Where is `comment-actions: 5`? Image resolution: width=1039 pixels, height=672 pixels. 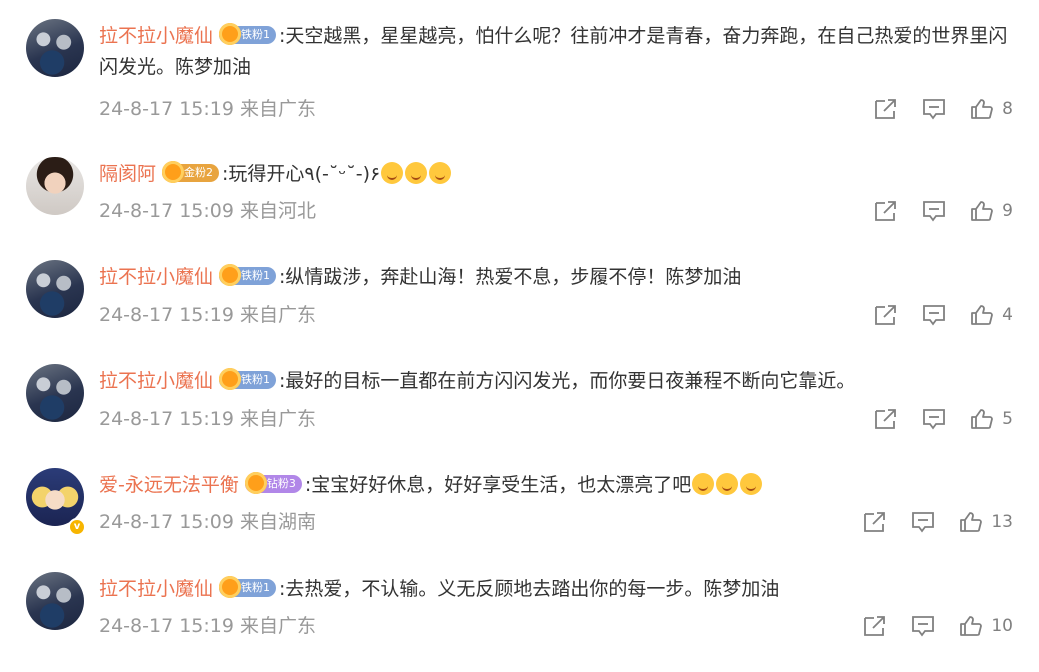 comment-actions: 5 is located at coordinates (931, 419).